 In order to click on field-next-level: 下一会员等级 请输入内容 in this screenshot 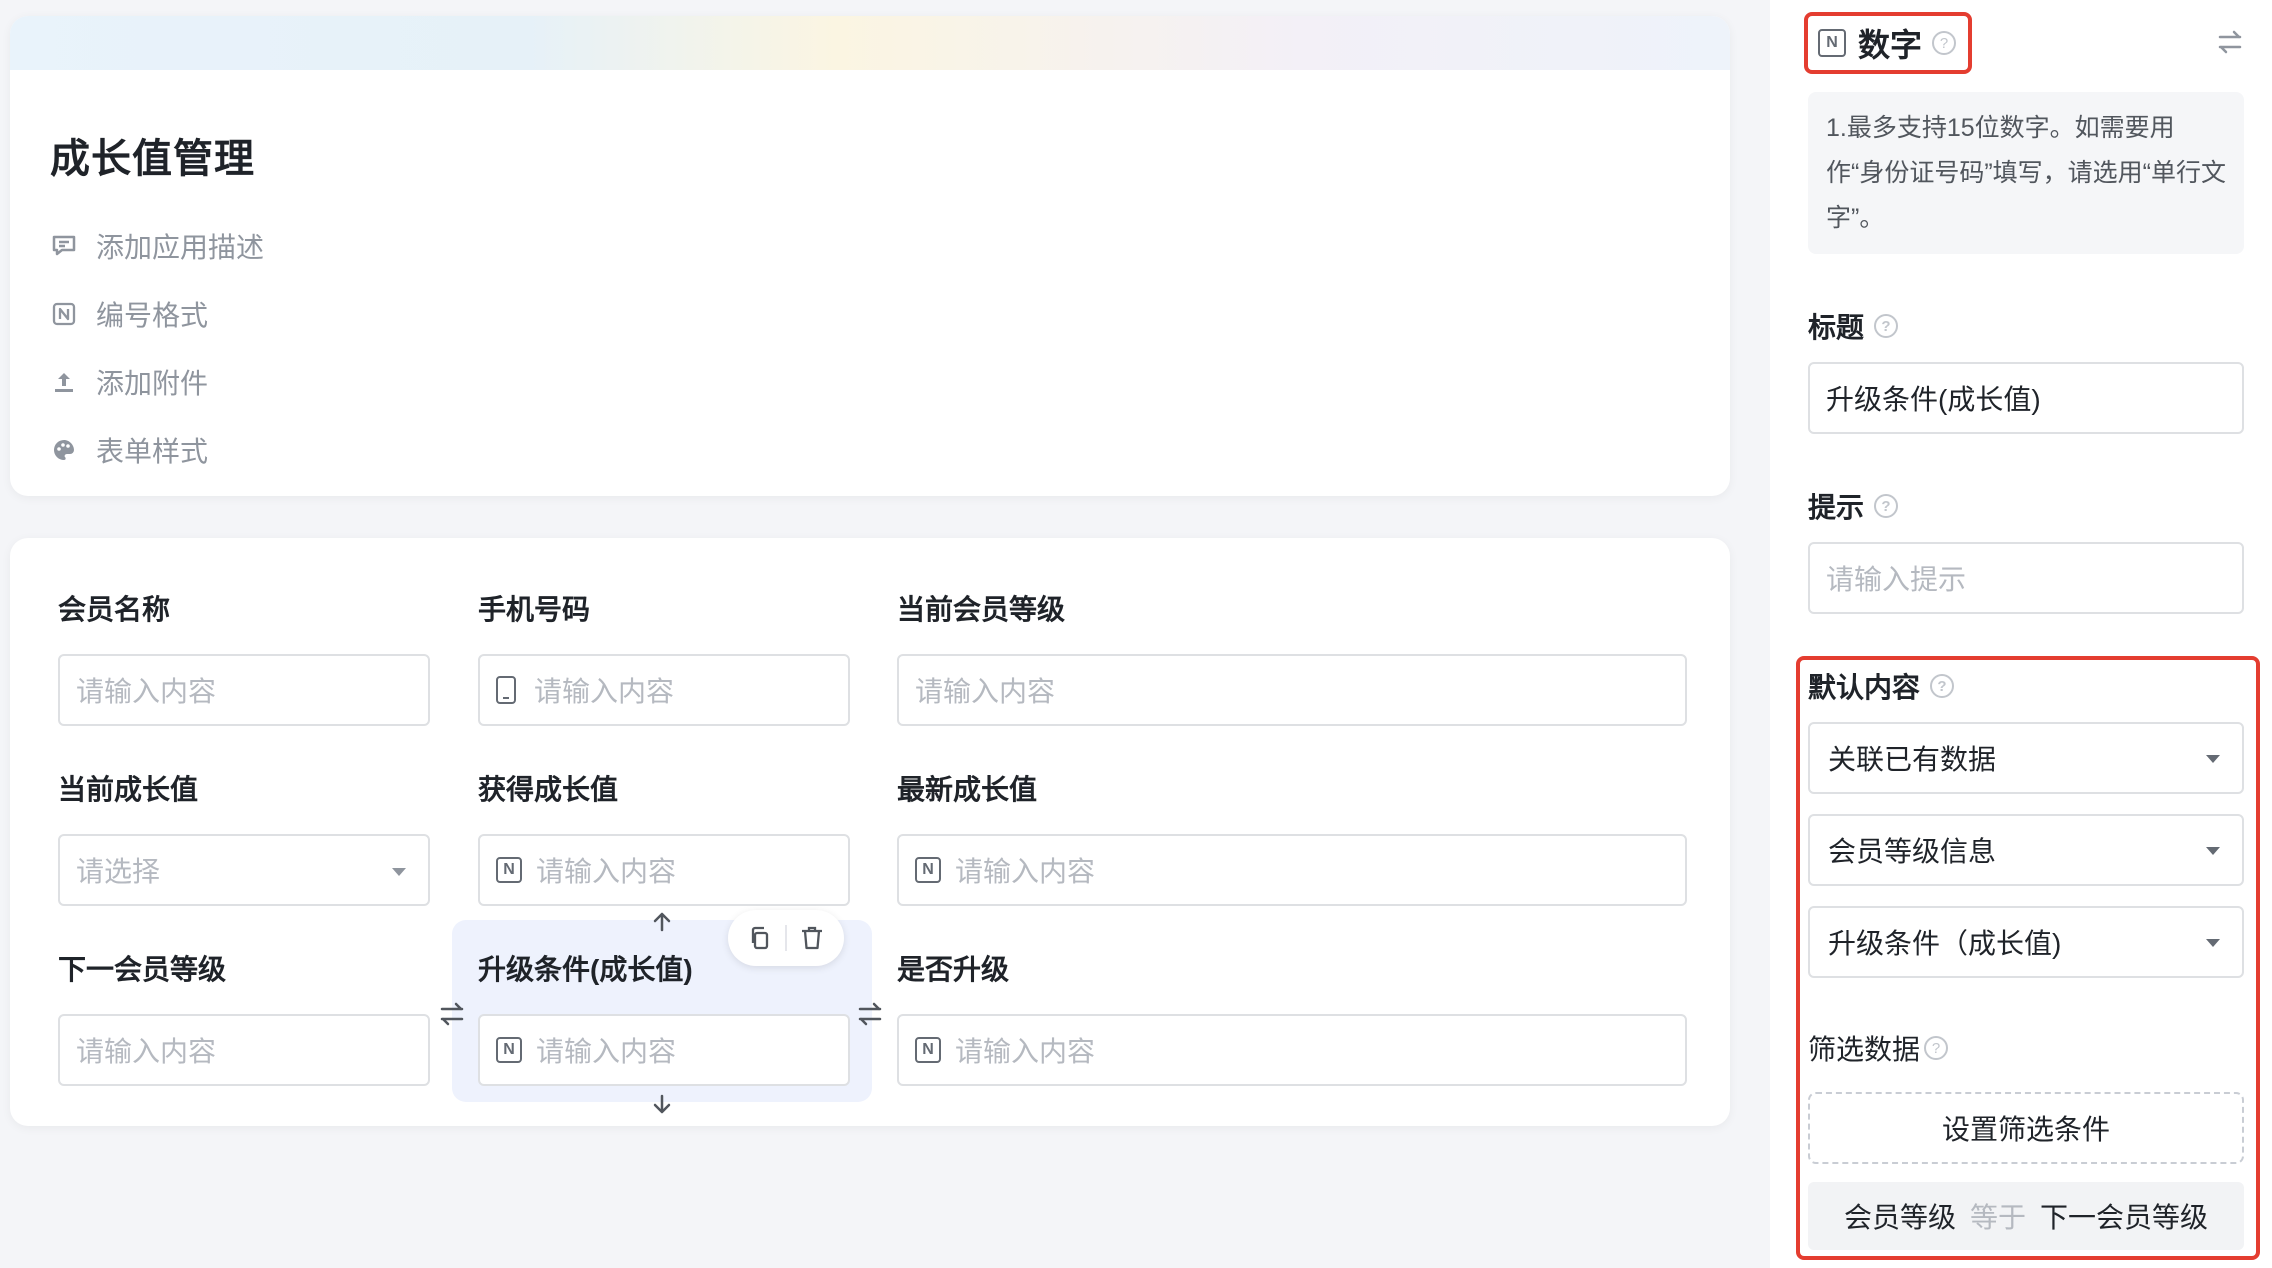, I will do `click(244, 1018)`.